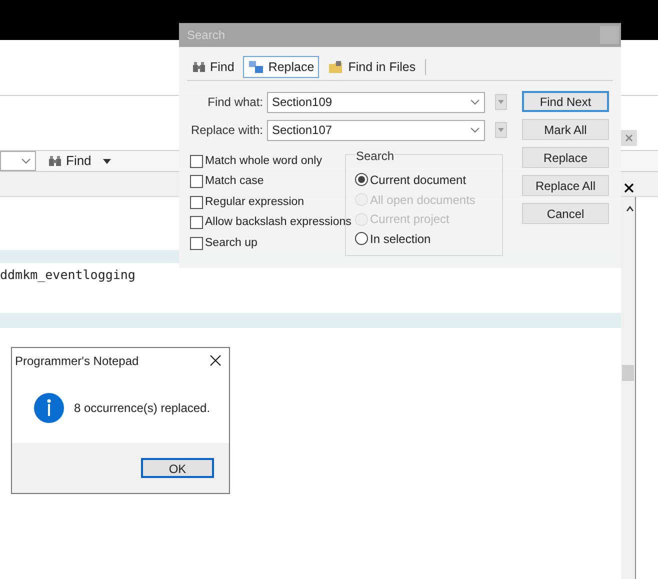  Describe the element at coordinates (77, 361) in the screenshot. I see `message-box-title: Programmer's Notepad` at that location.